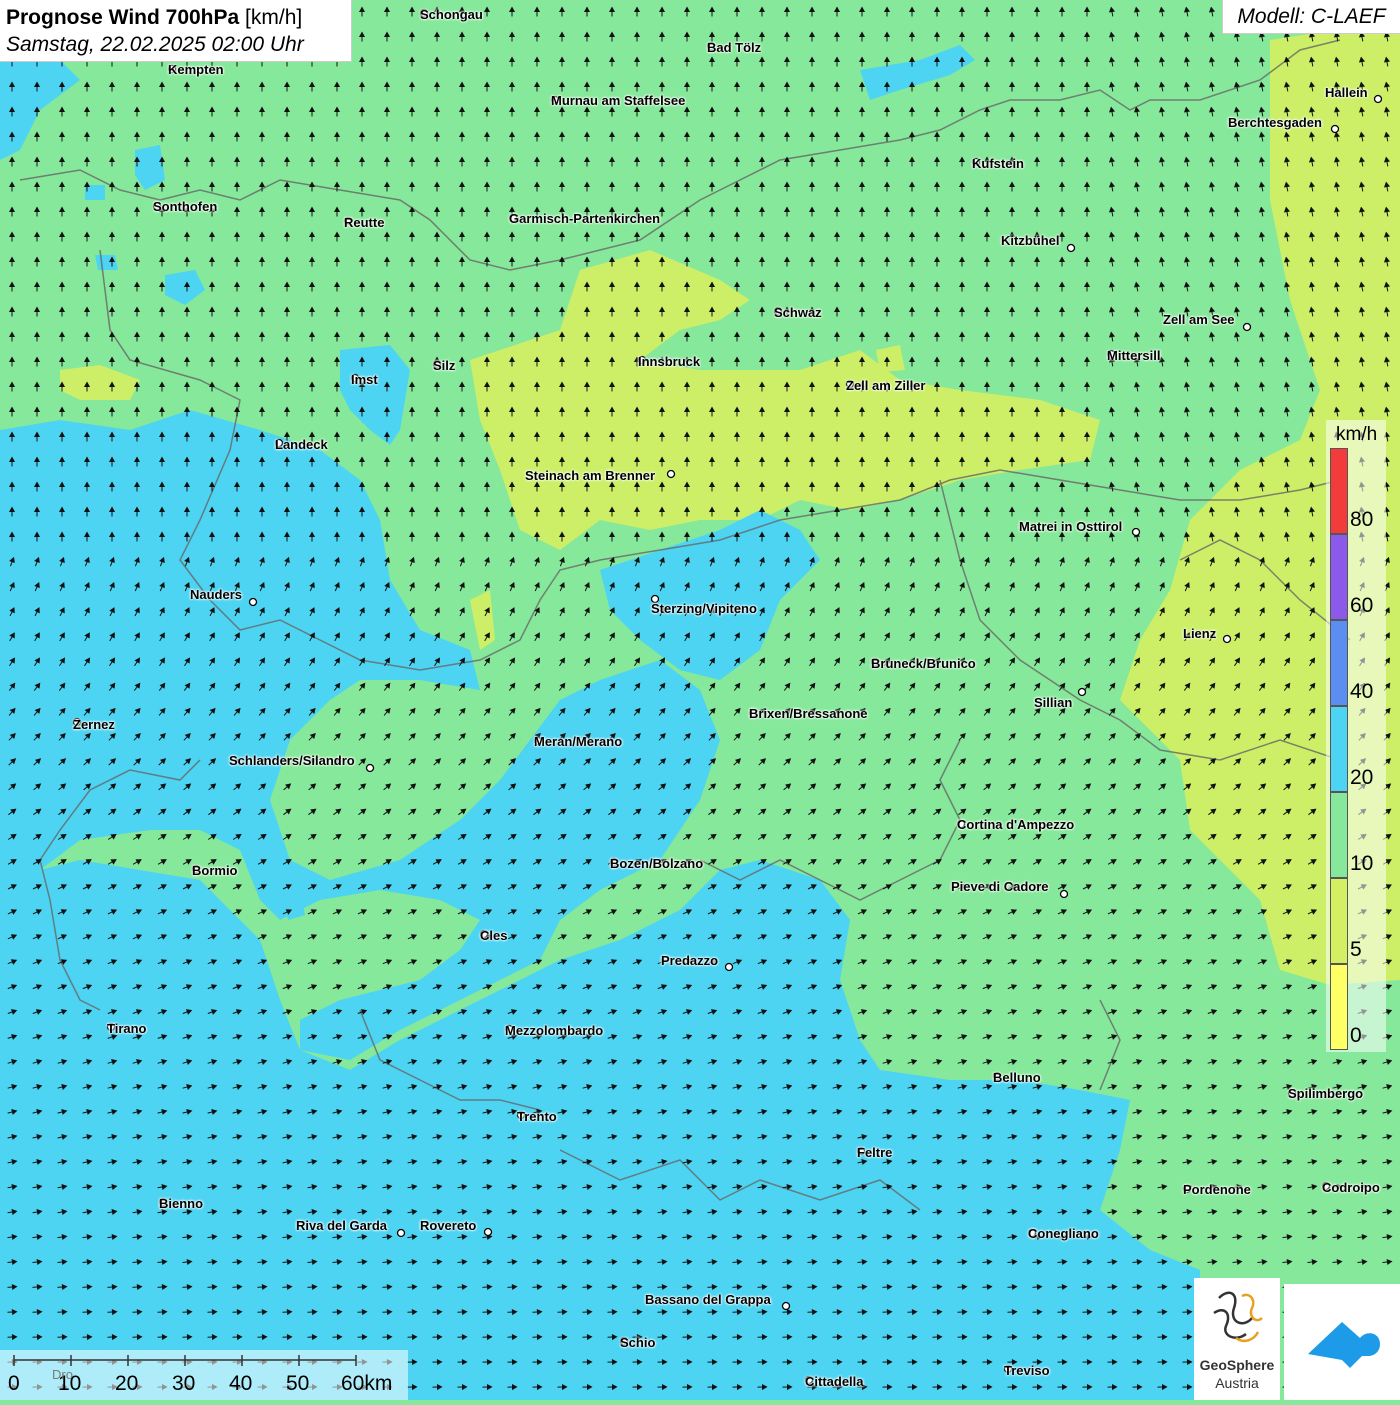 The image size is (1400, 1405). I want to click on city-nauders: Nauders, so click(216, 594).